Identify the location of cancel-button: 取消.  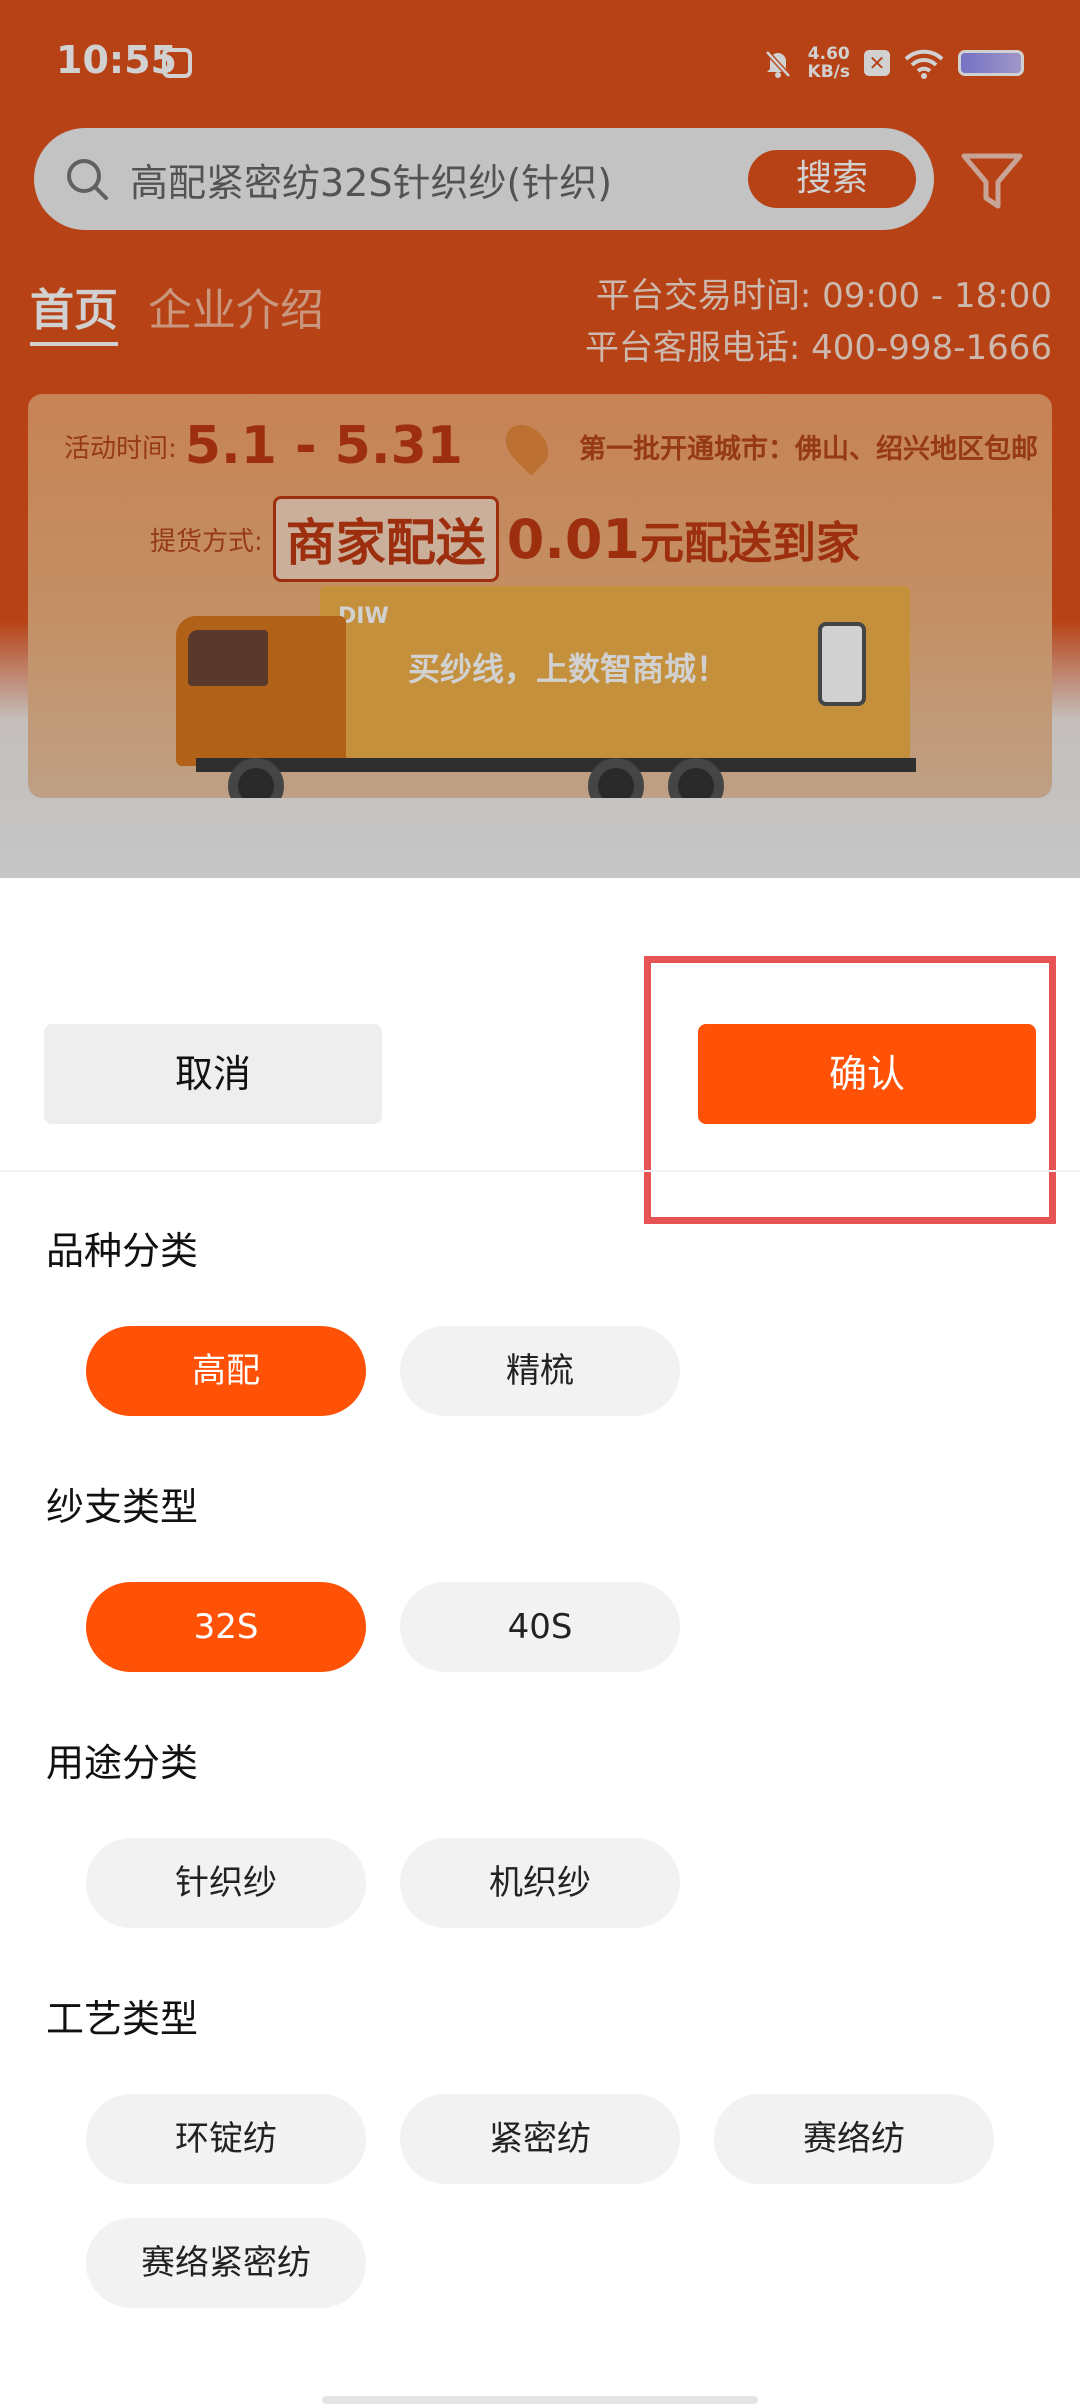
(213, 1074).